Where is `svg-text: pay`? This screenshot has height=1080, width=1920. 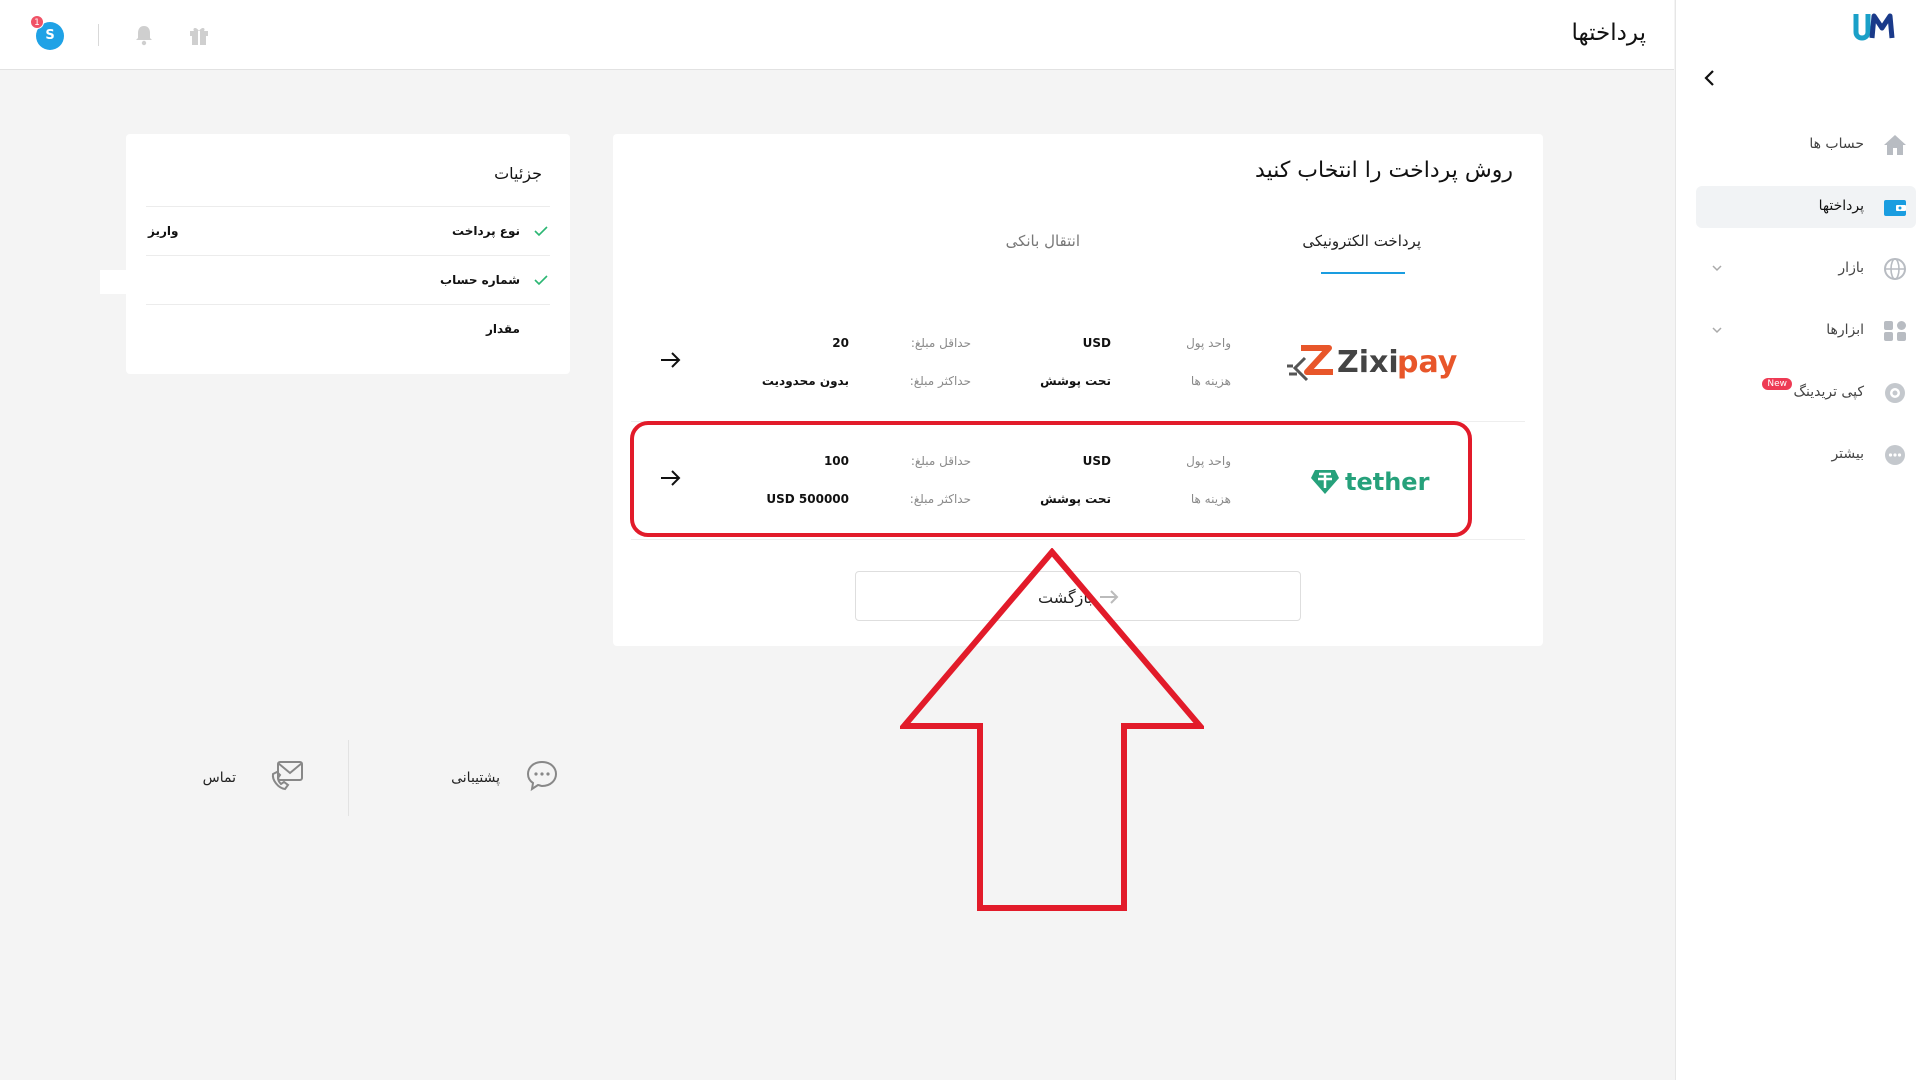
svg-text: pay is located at coordinates (1427, 362).